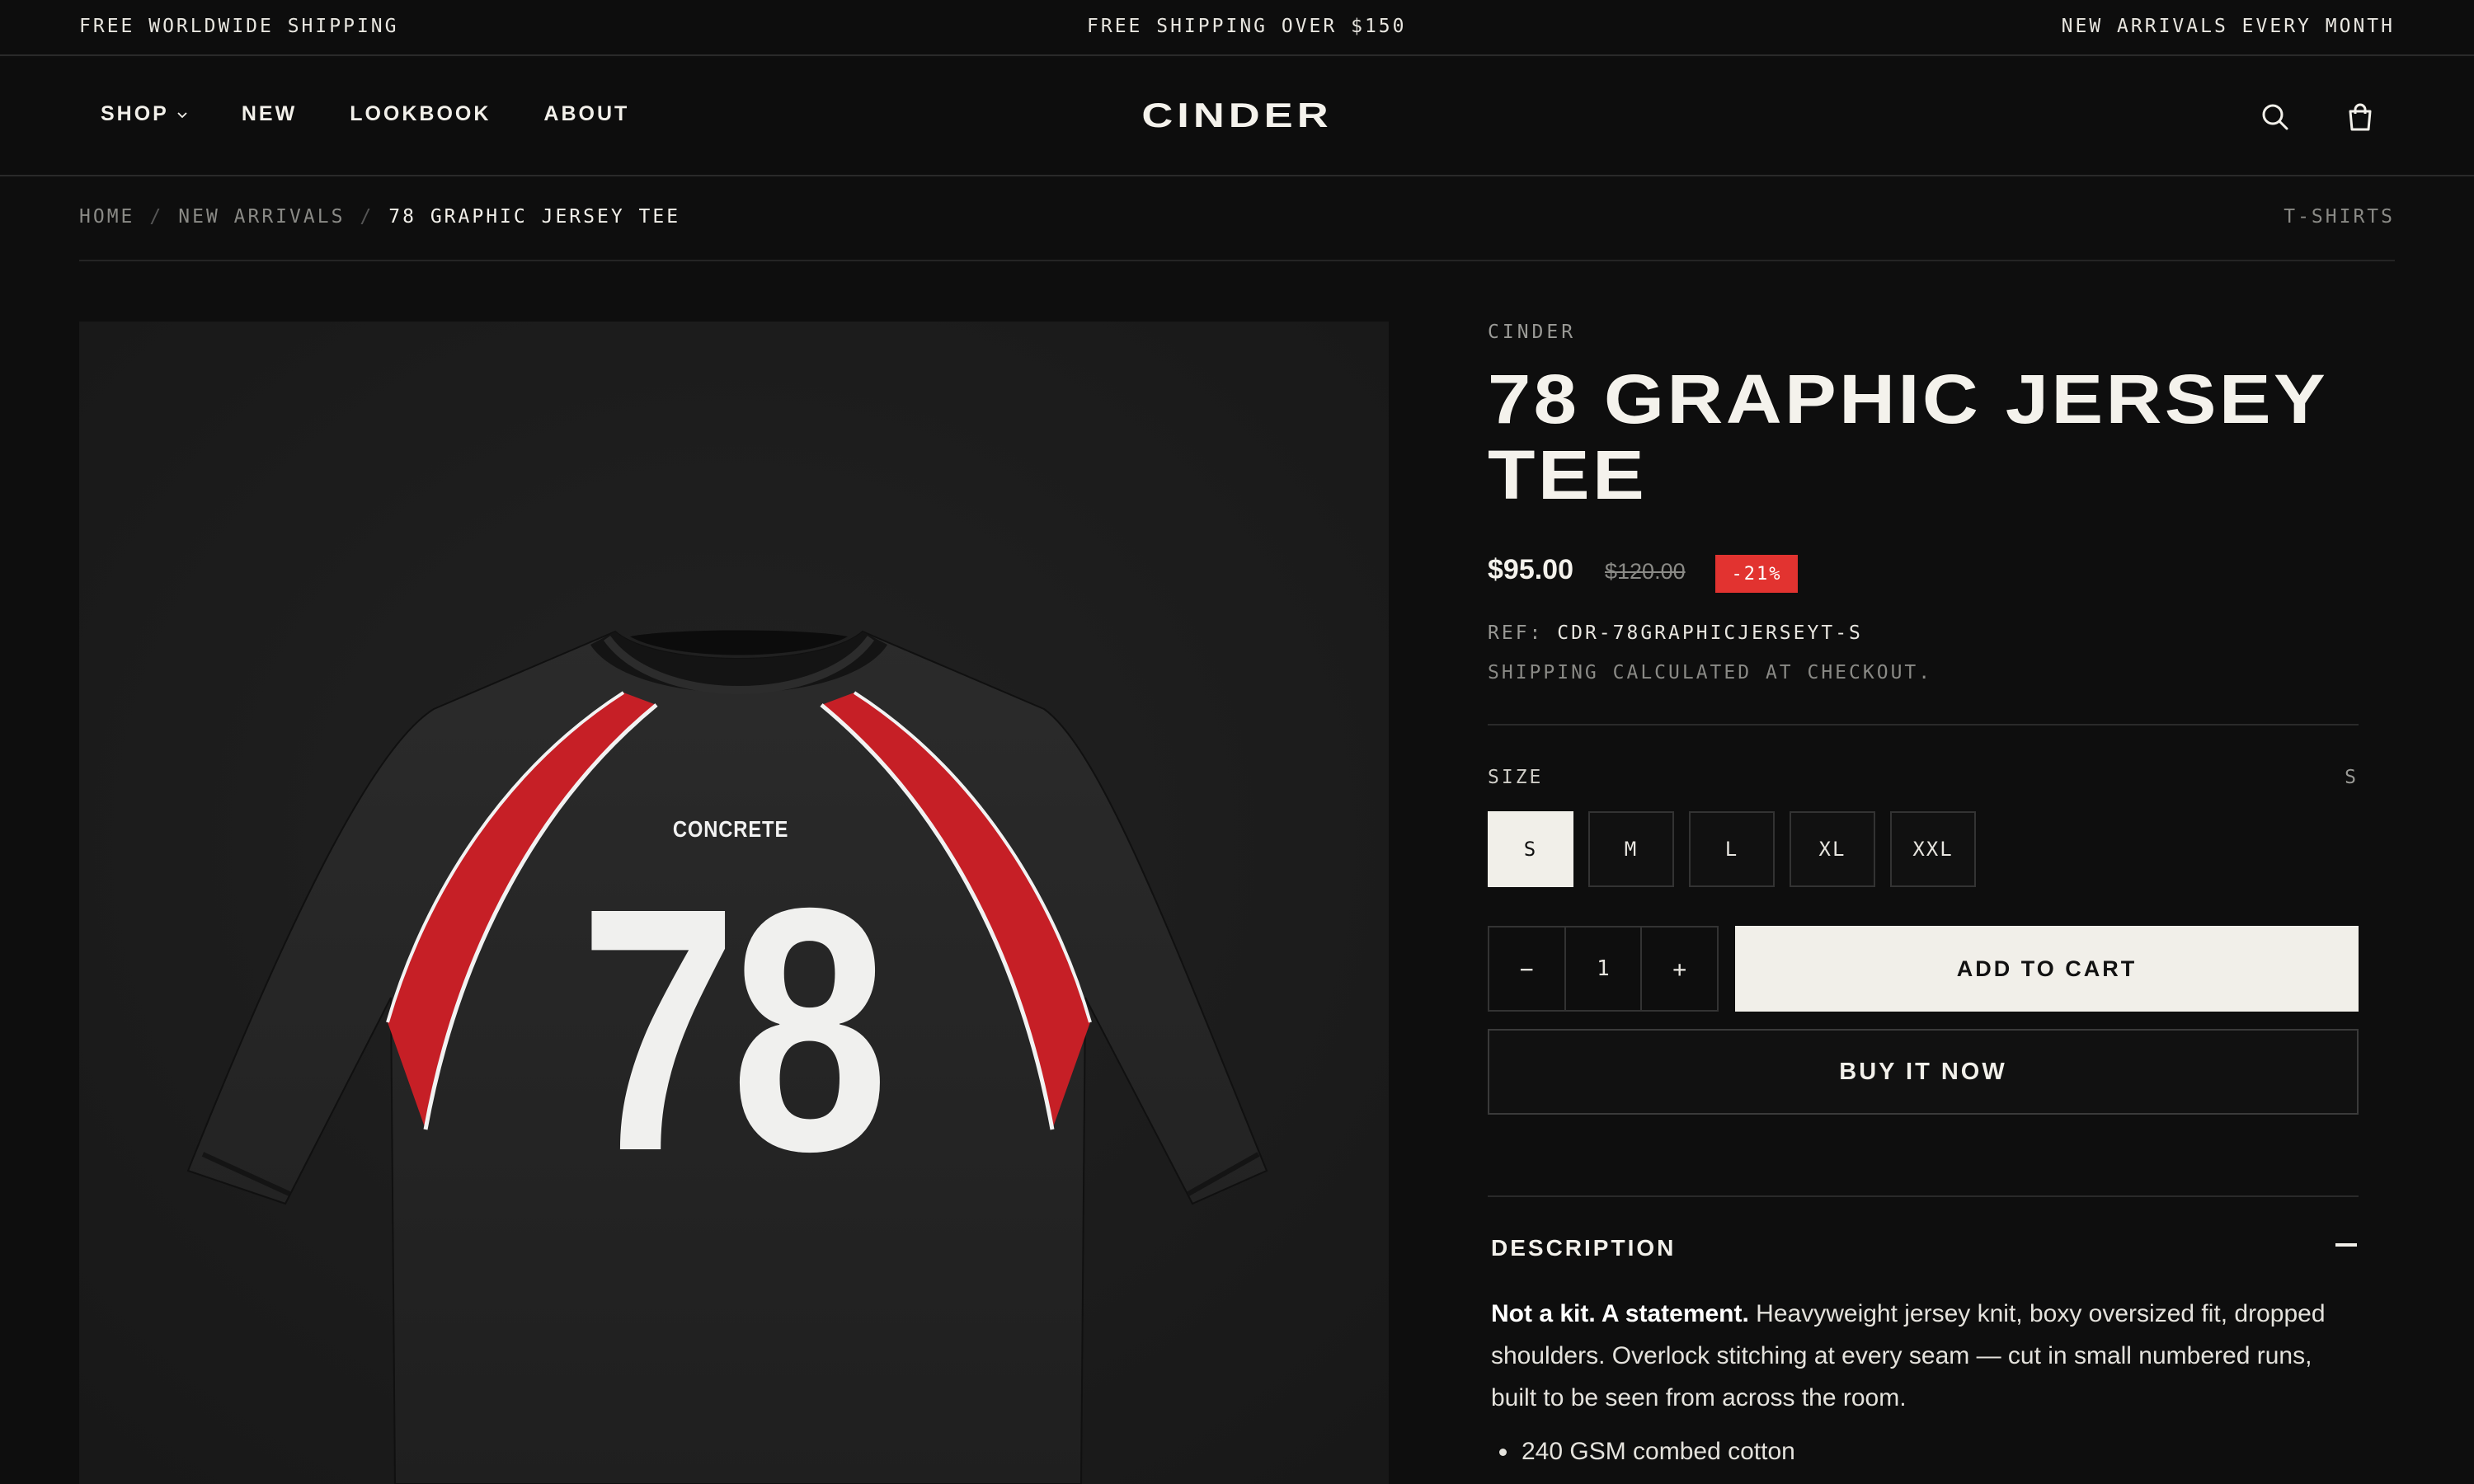 The image size is (2474, 1484). I want to click on minus-icon, so click(2346, 1245).